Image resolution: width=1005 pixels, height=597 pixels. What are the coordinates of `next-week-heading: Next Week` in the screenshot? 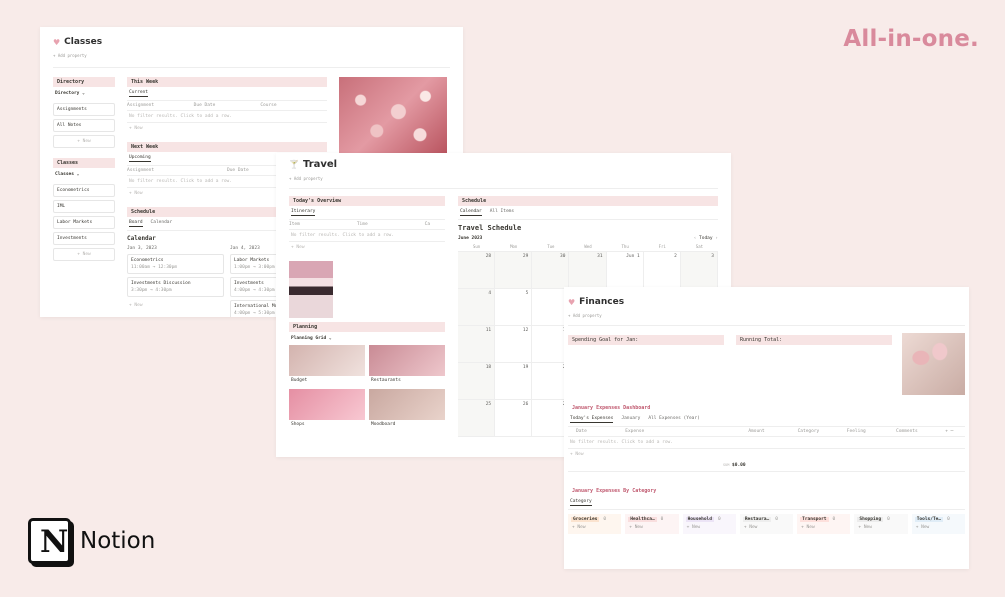 It's located at (227, 147).